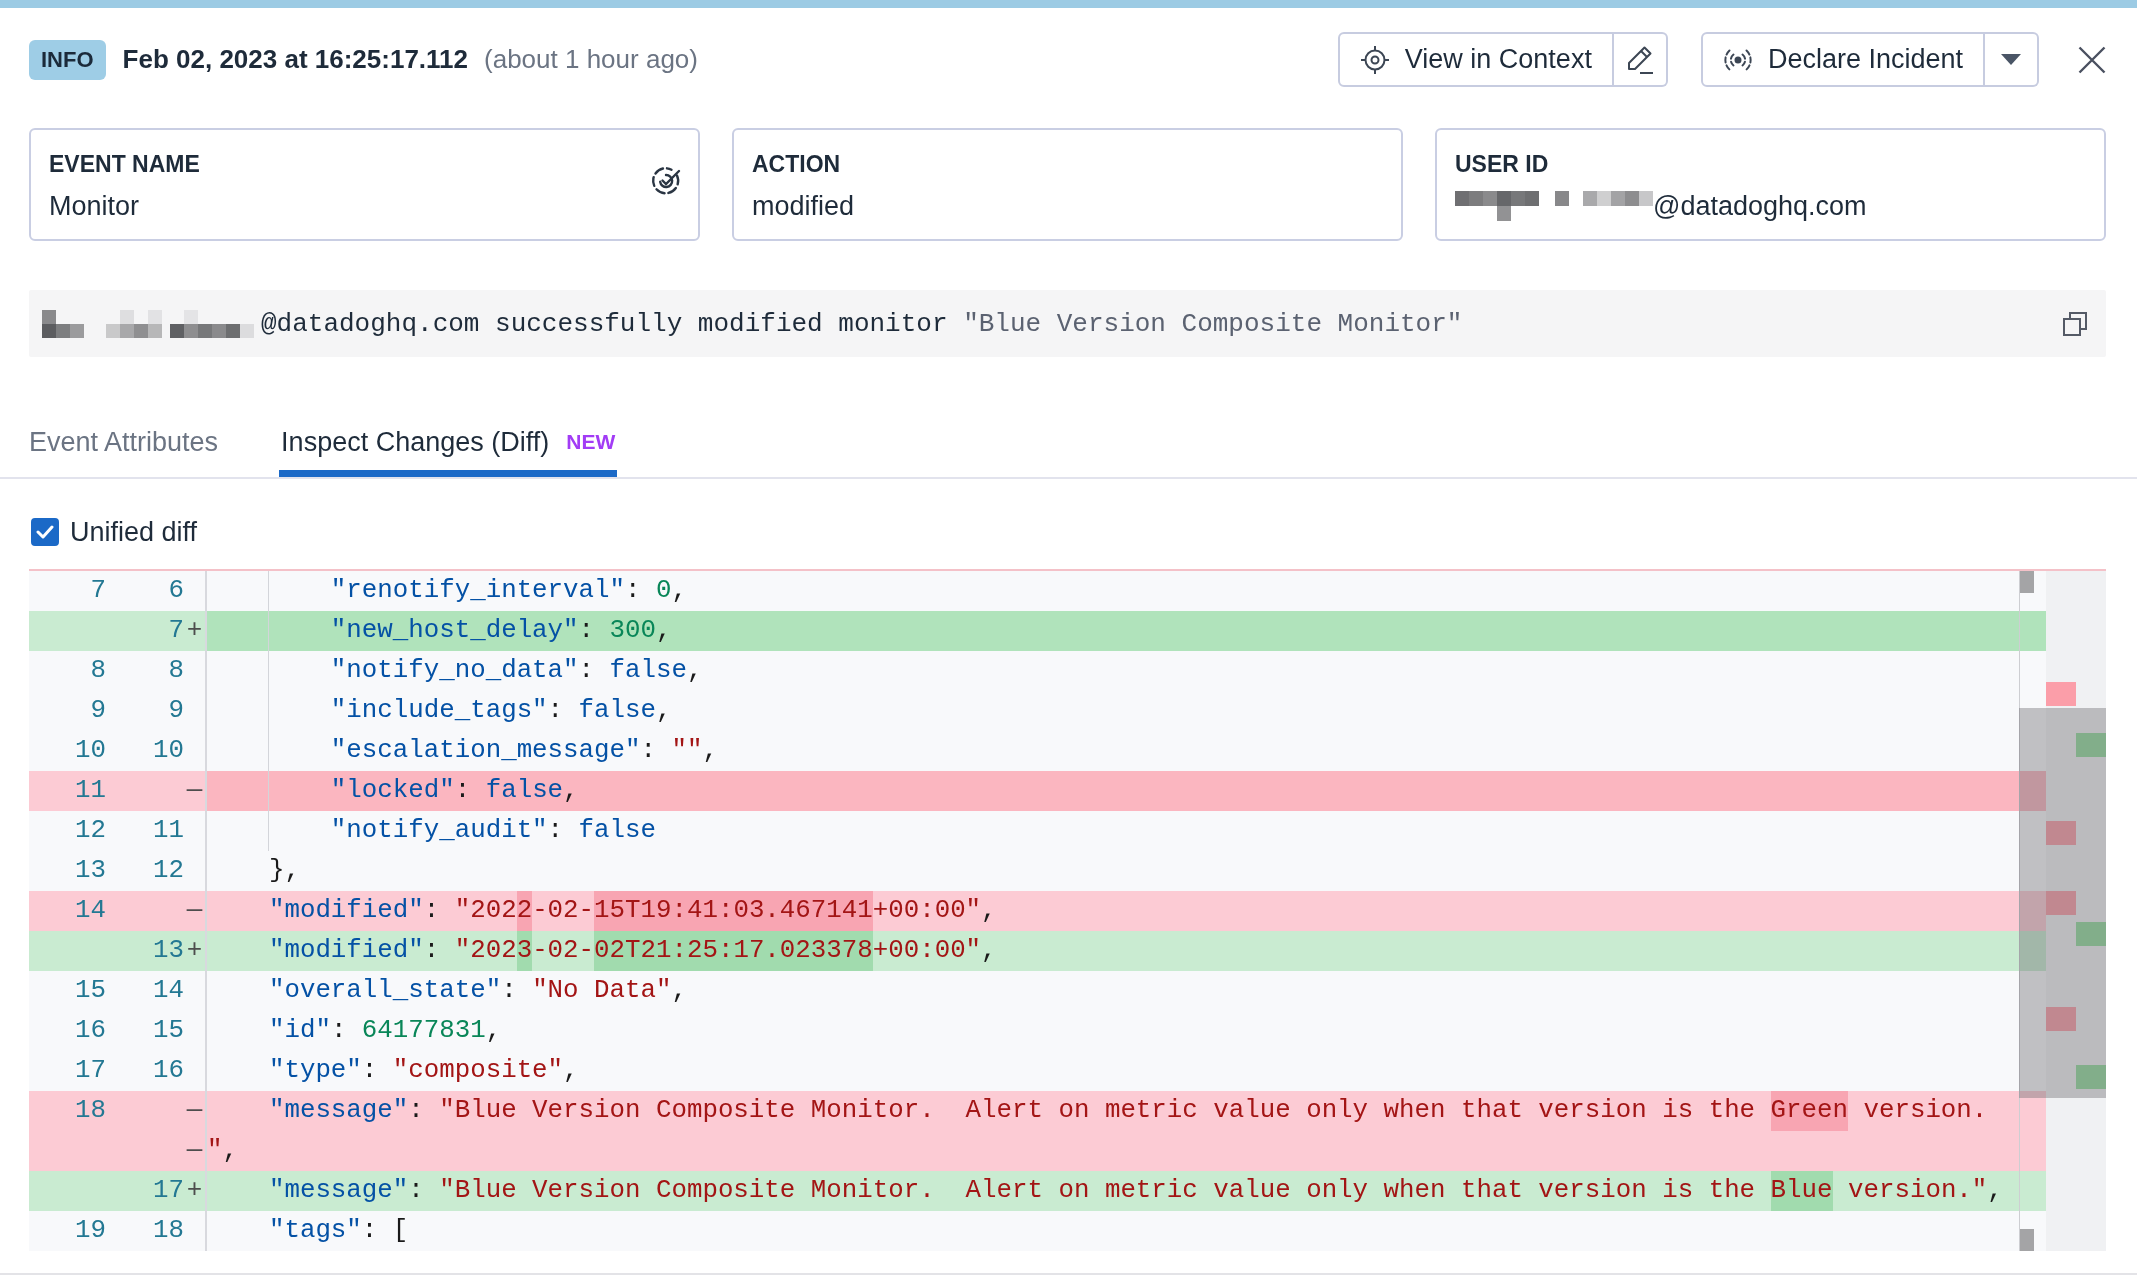 Image resolution: width=2137 pixels, height=1276 pixels. I want to click on checkmark-icon, so click(45, 532).